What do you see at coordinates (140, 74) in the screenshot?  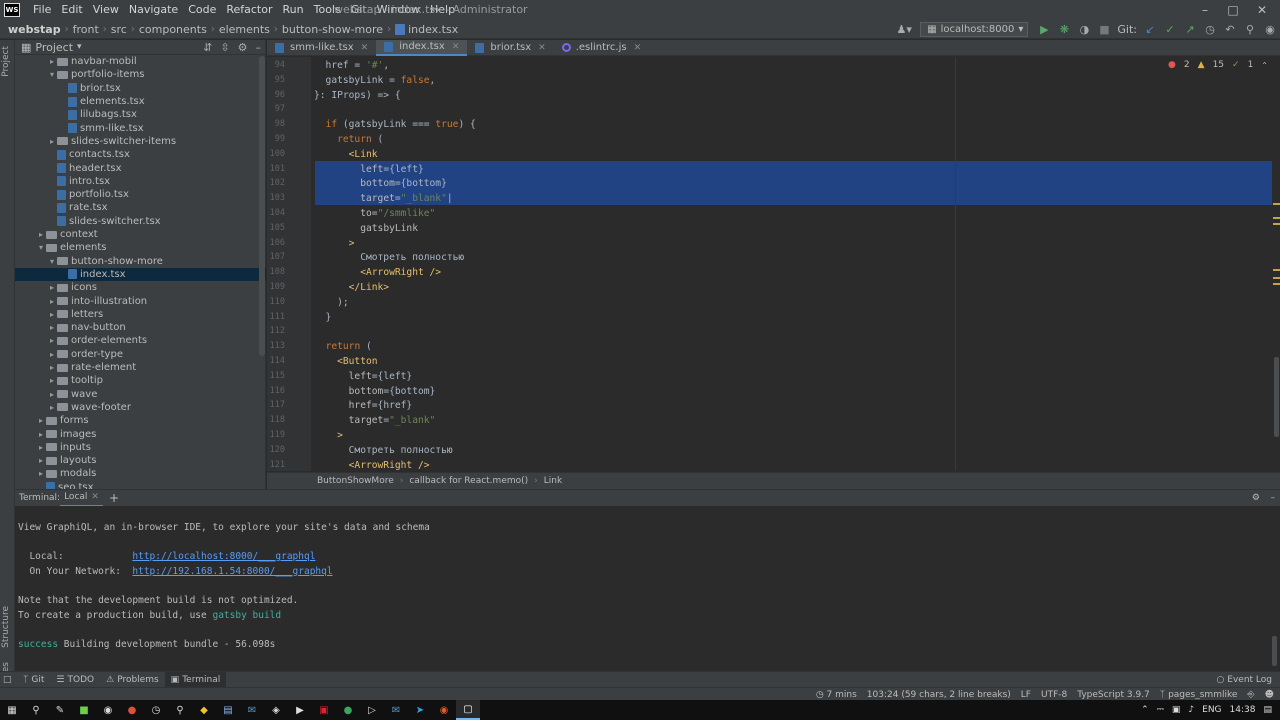 I see `tree-folder: ▾ portfolio-items` at bounding box center [140, 74].